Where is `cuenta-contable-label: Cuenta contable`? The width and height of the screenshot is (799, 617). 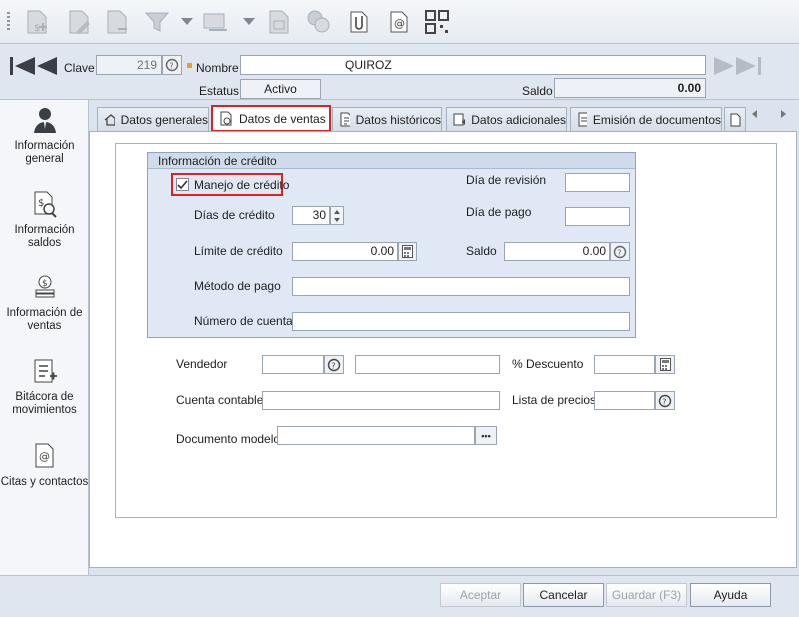 cuenta-contable-label: Cuenta contable is located at coordinates (220, 400).